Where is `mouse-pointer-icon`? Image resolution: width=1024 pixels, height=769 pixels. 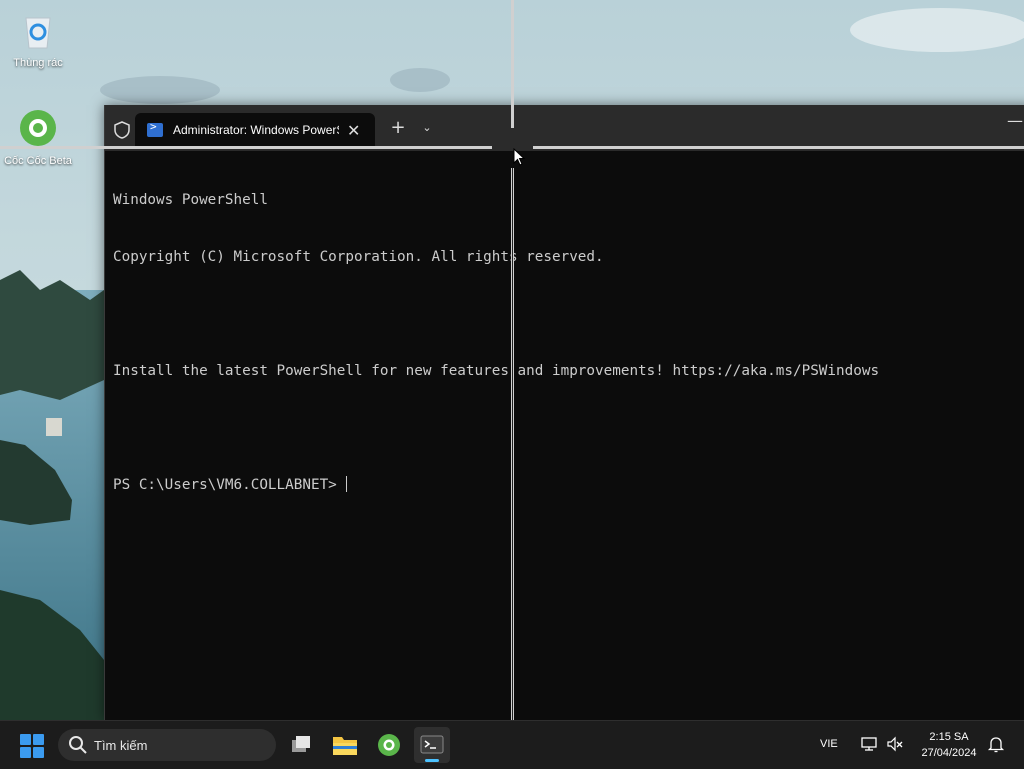
mouse-pointer-icon is located at coordinates (519, 157).